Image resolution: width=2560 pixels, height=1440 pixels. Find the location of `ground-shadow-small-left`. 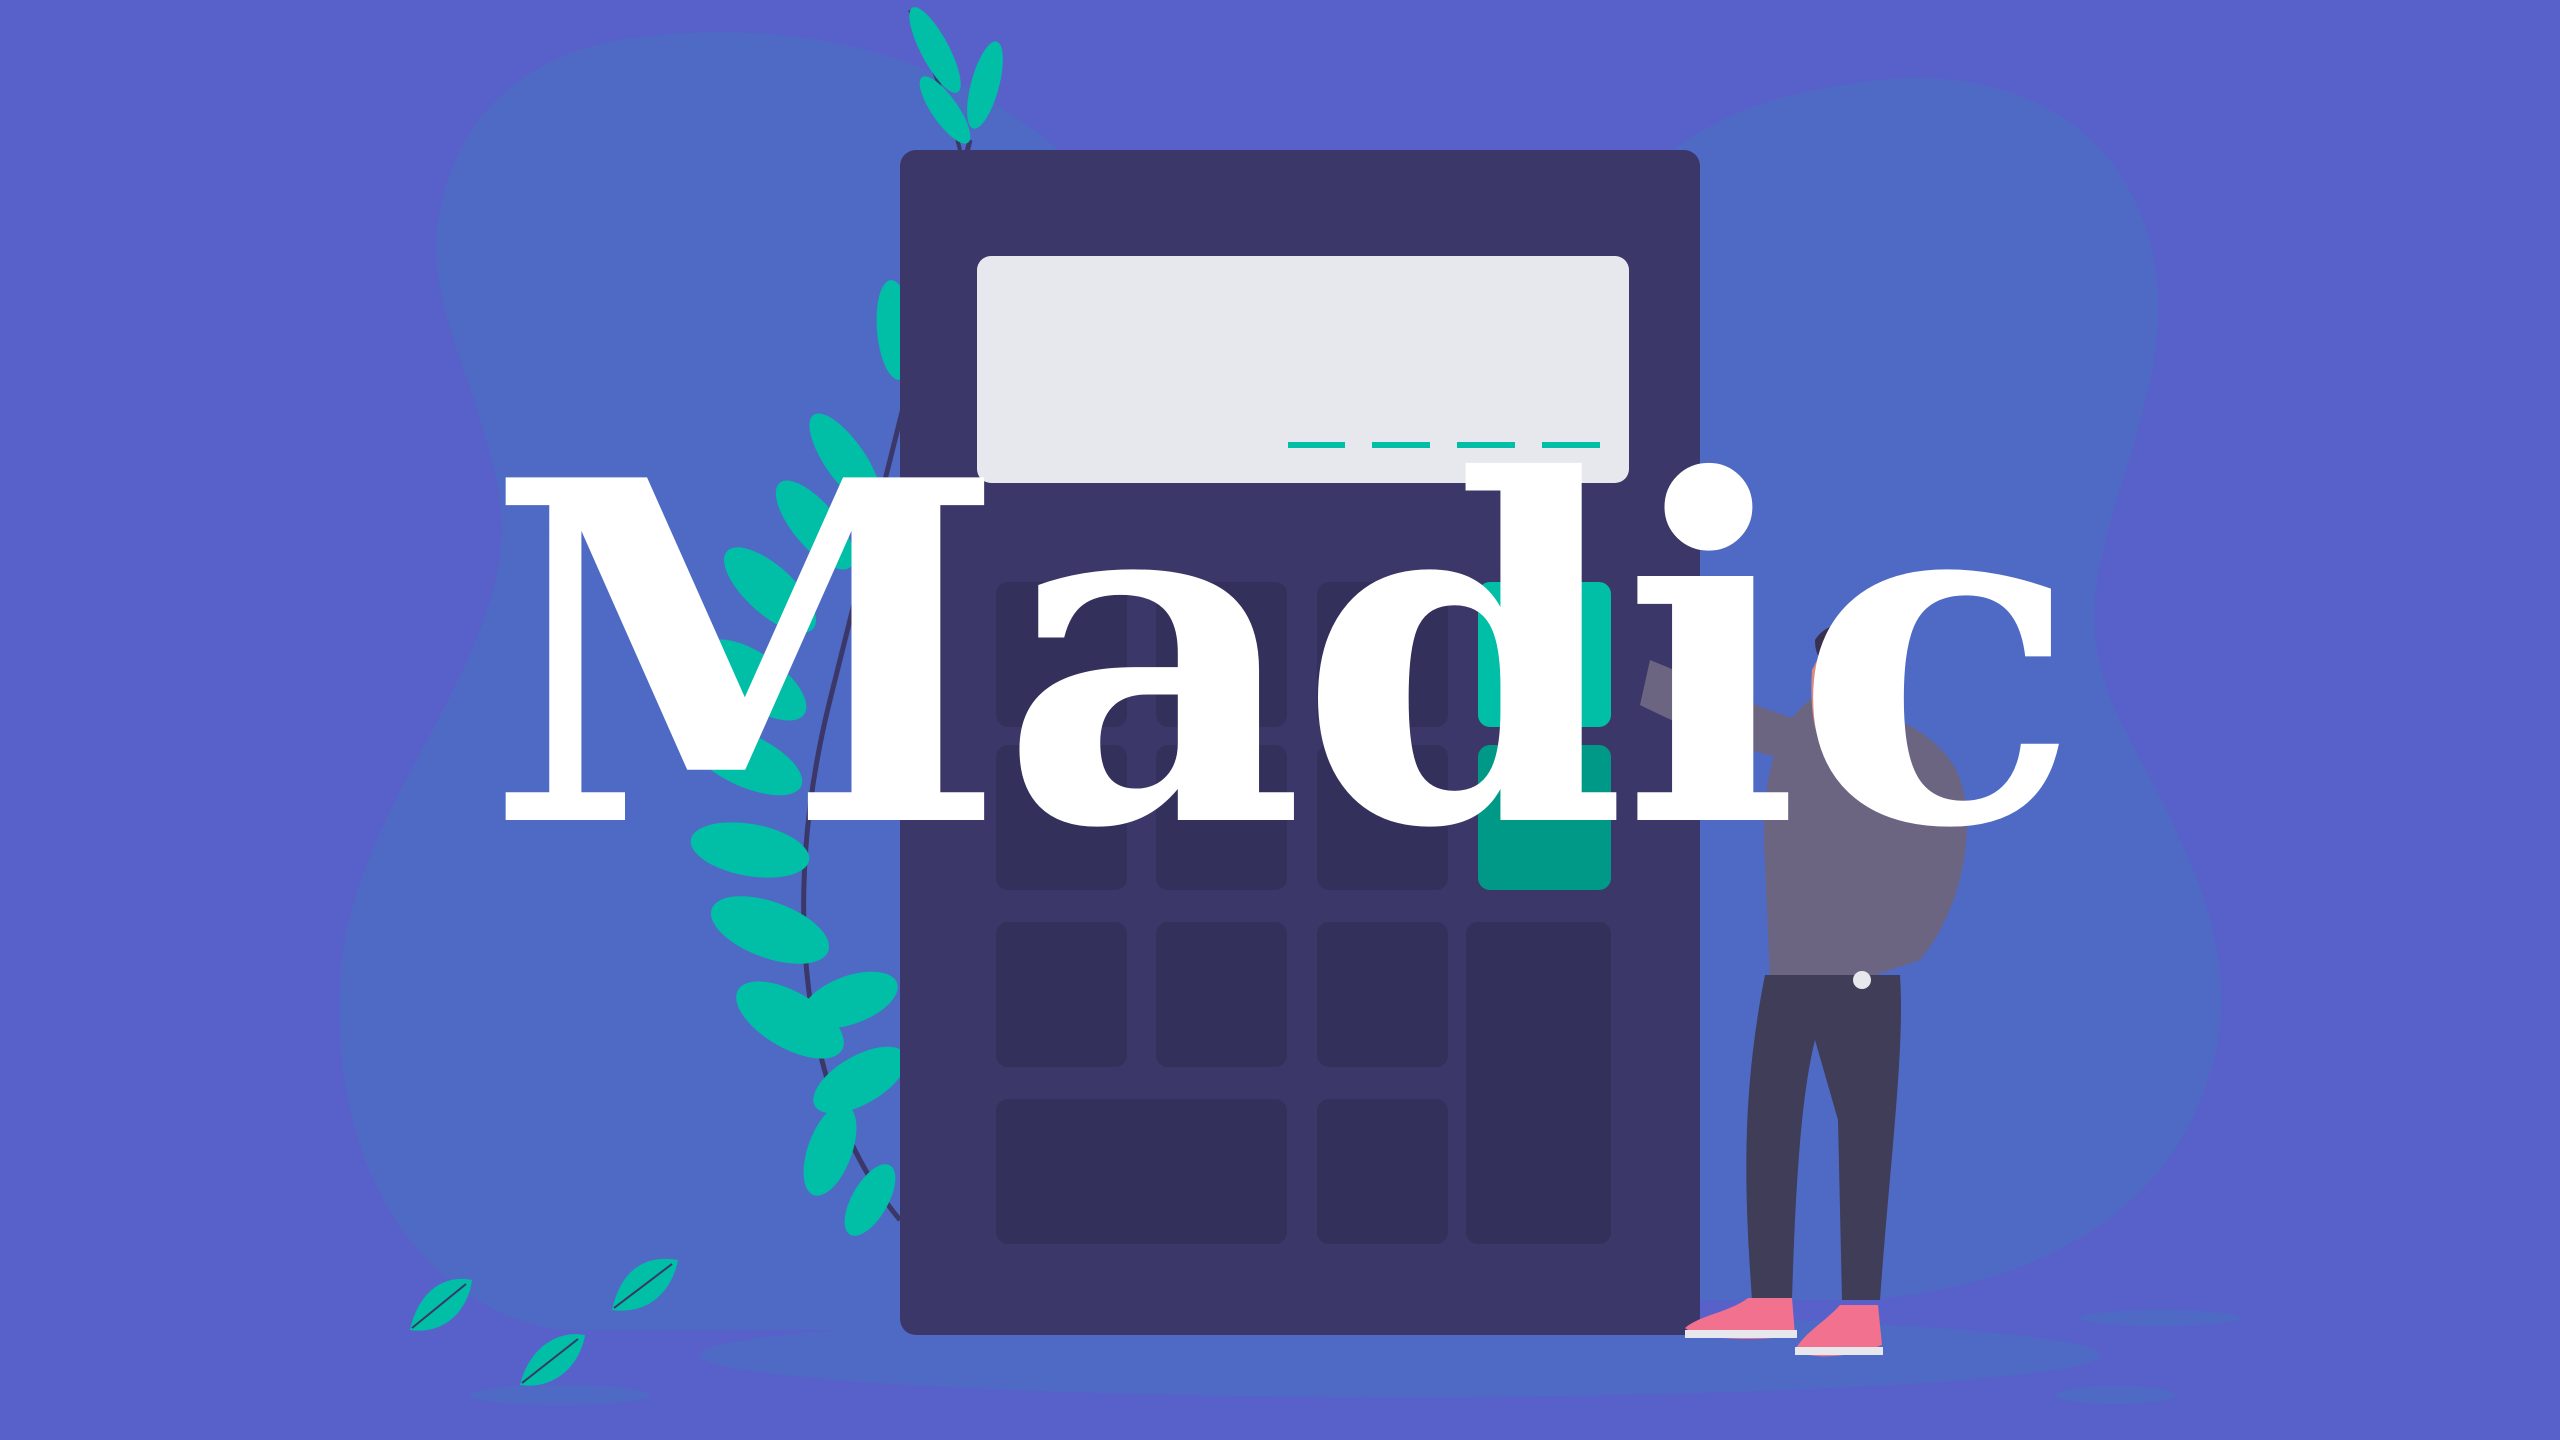

ground-shadow-small-left is located at coordinates (560, 1395).